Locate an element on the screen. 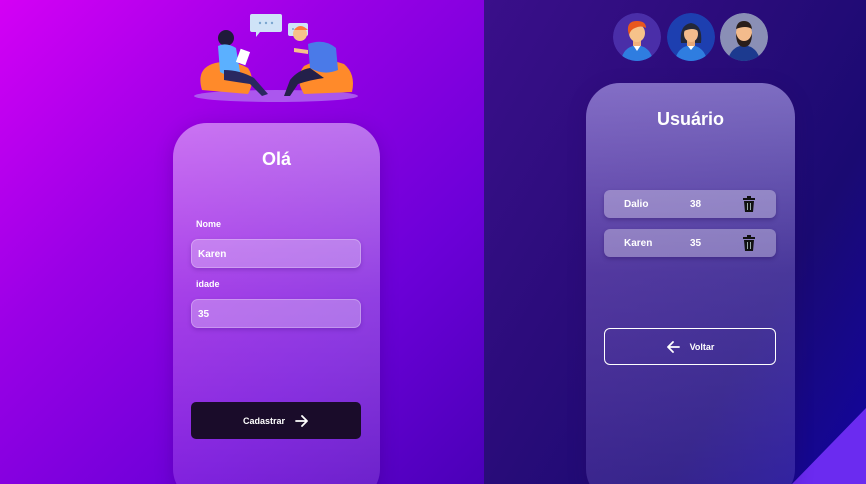 The height and width of the screenshot is (484, 866). user-name: Karen is located at coordinates (638, 243).